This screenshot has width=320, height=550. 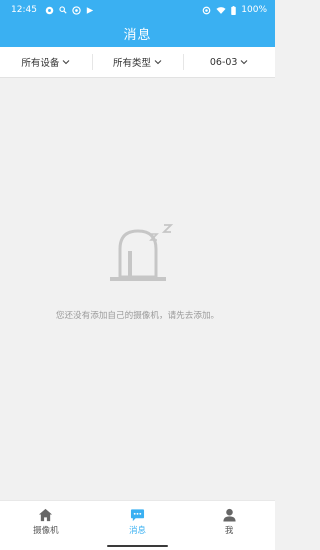 I want to click on system-home-bar, so click(x=137, y=546).